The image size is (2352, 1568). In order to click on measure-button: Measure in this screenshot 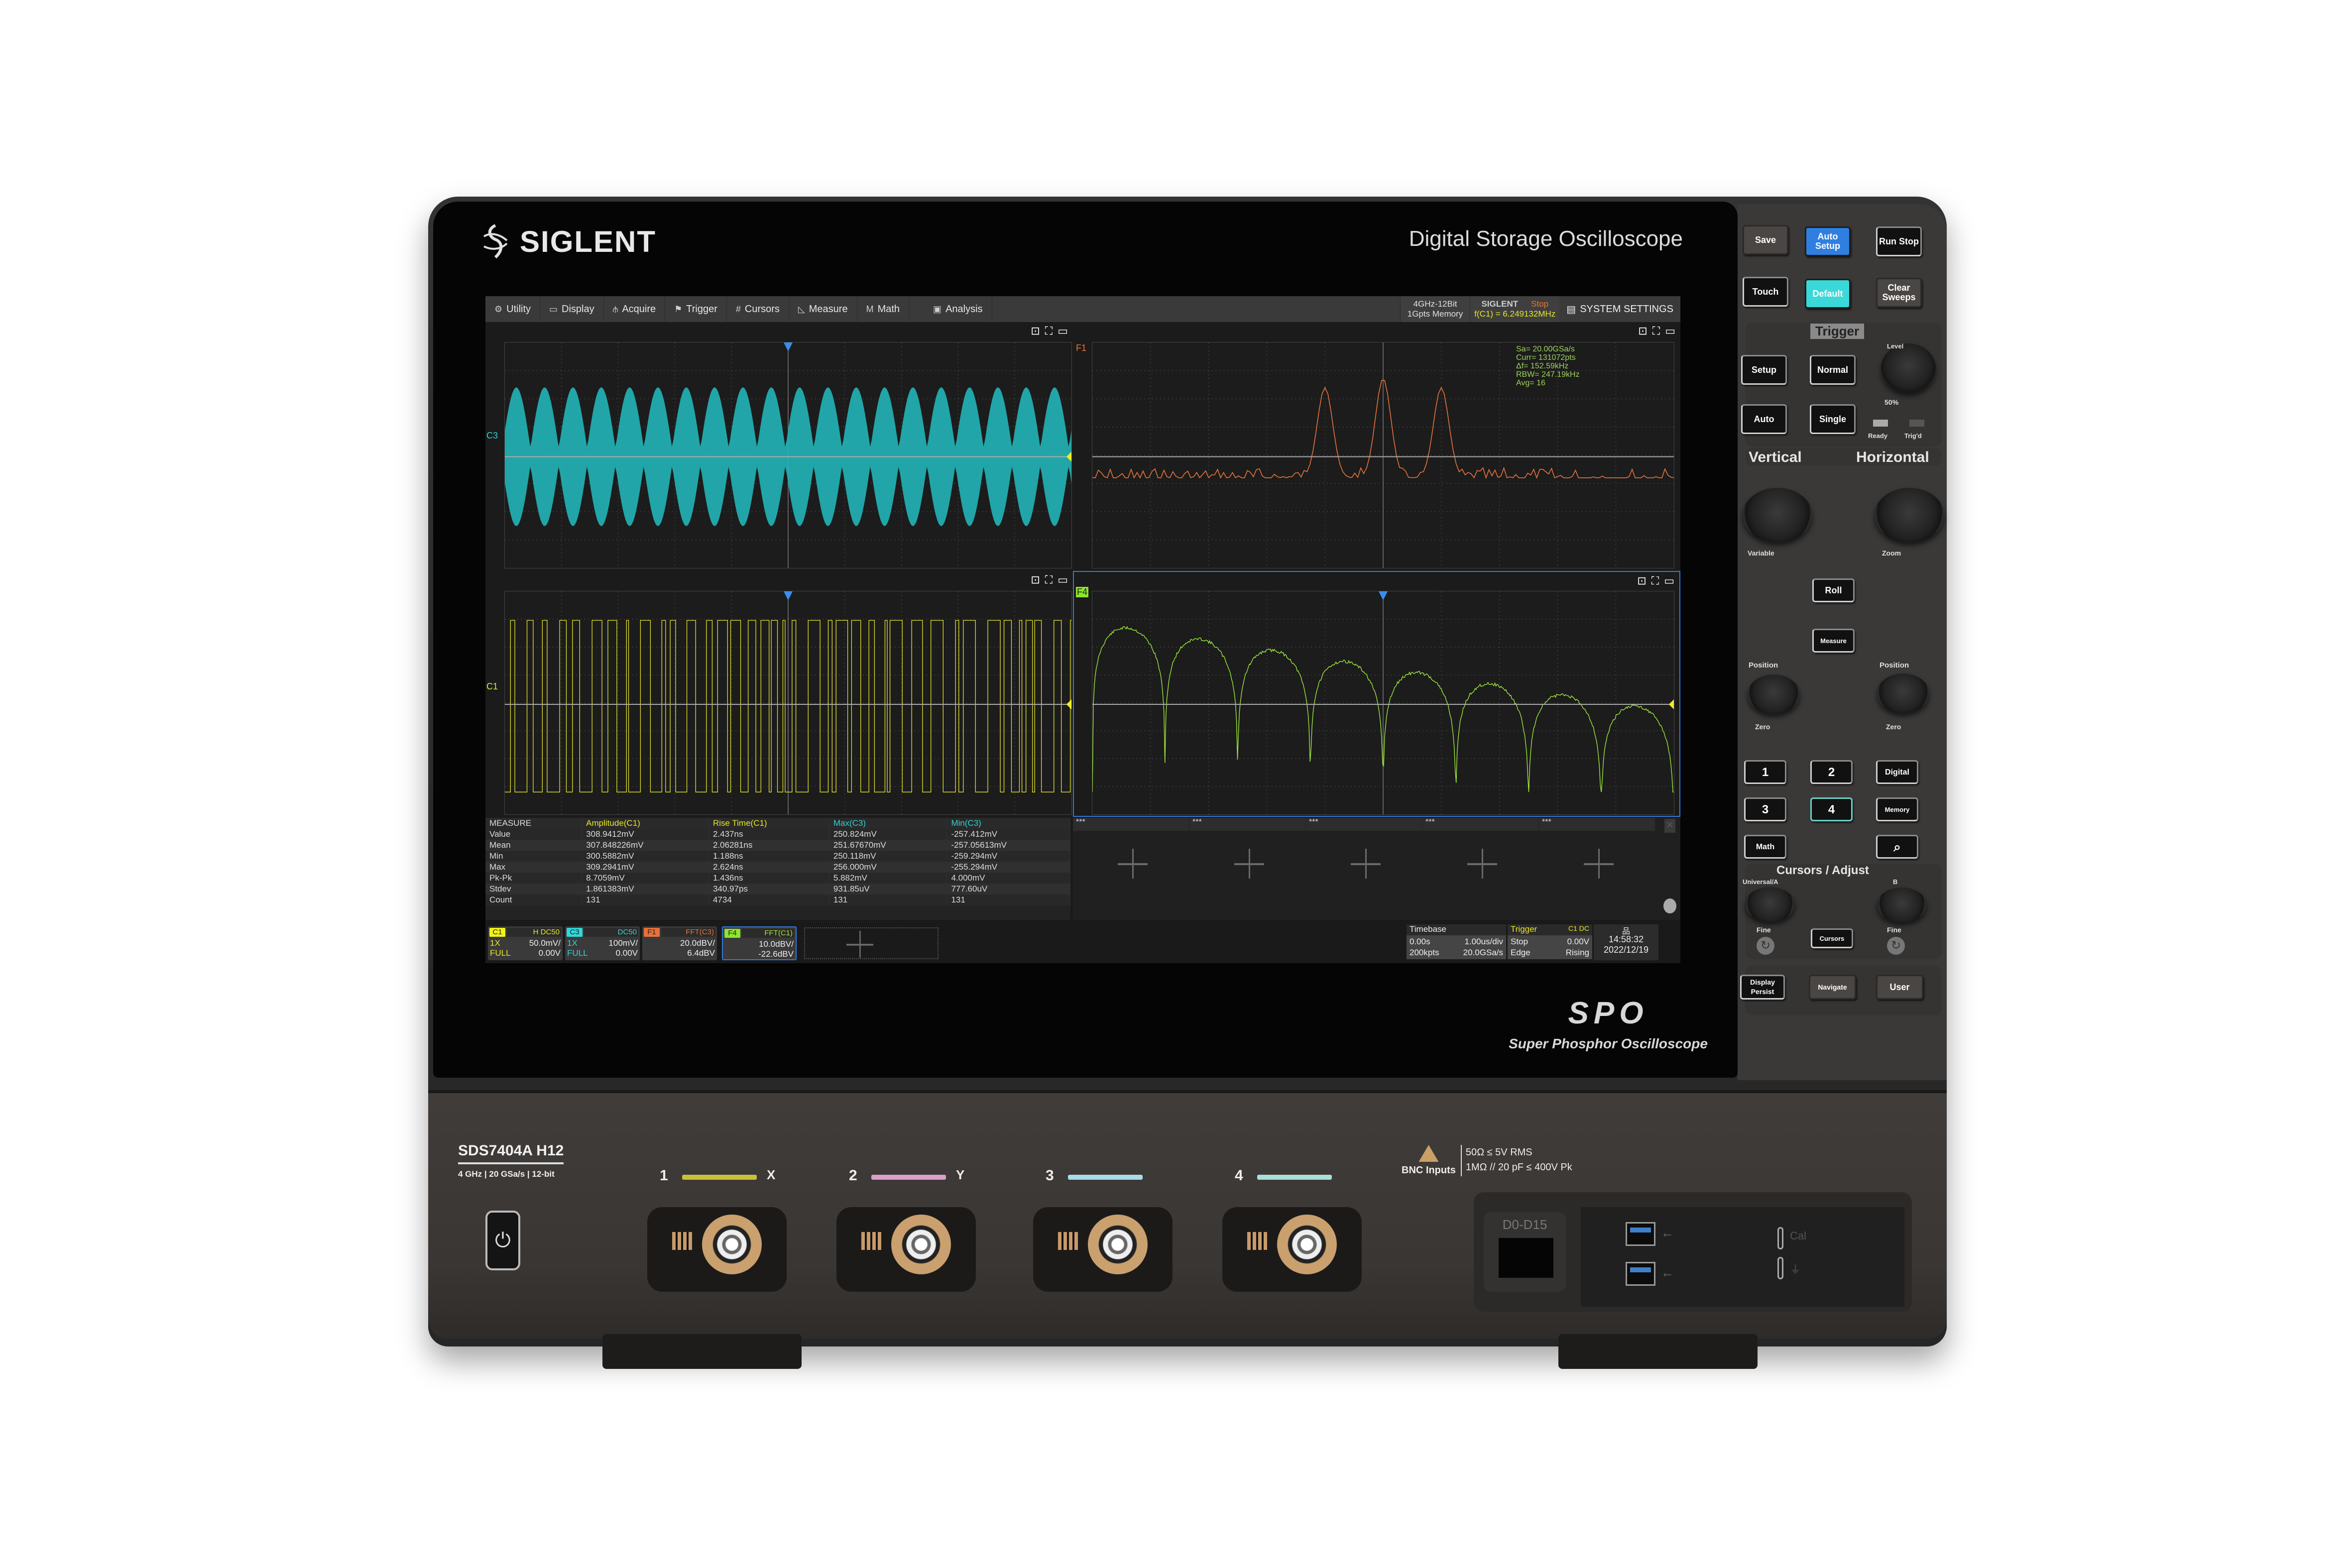, I will do `click(1833, 641)`.